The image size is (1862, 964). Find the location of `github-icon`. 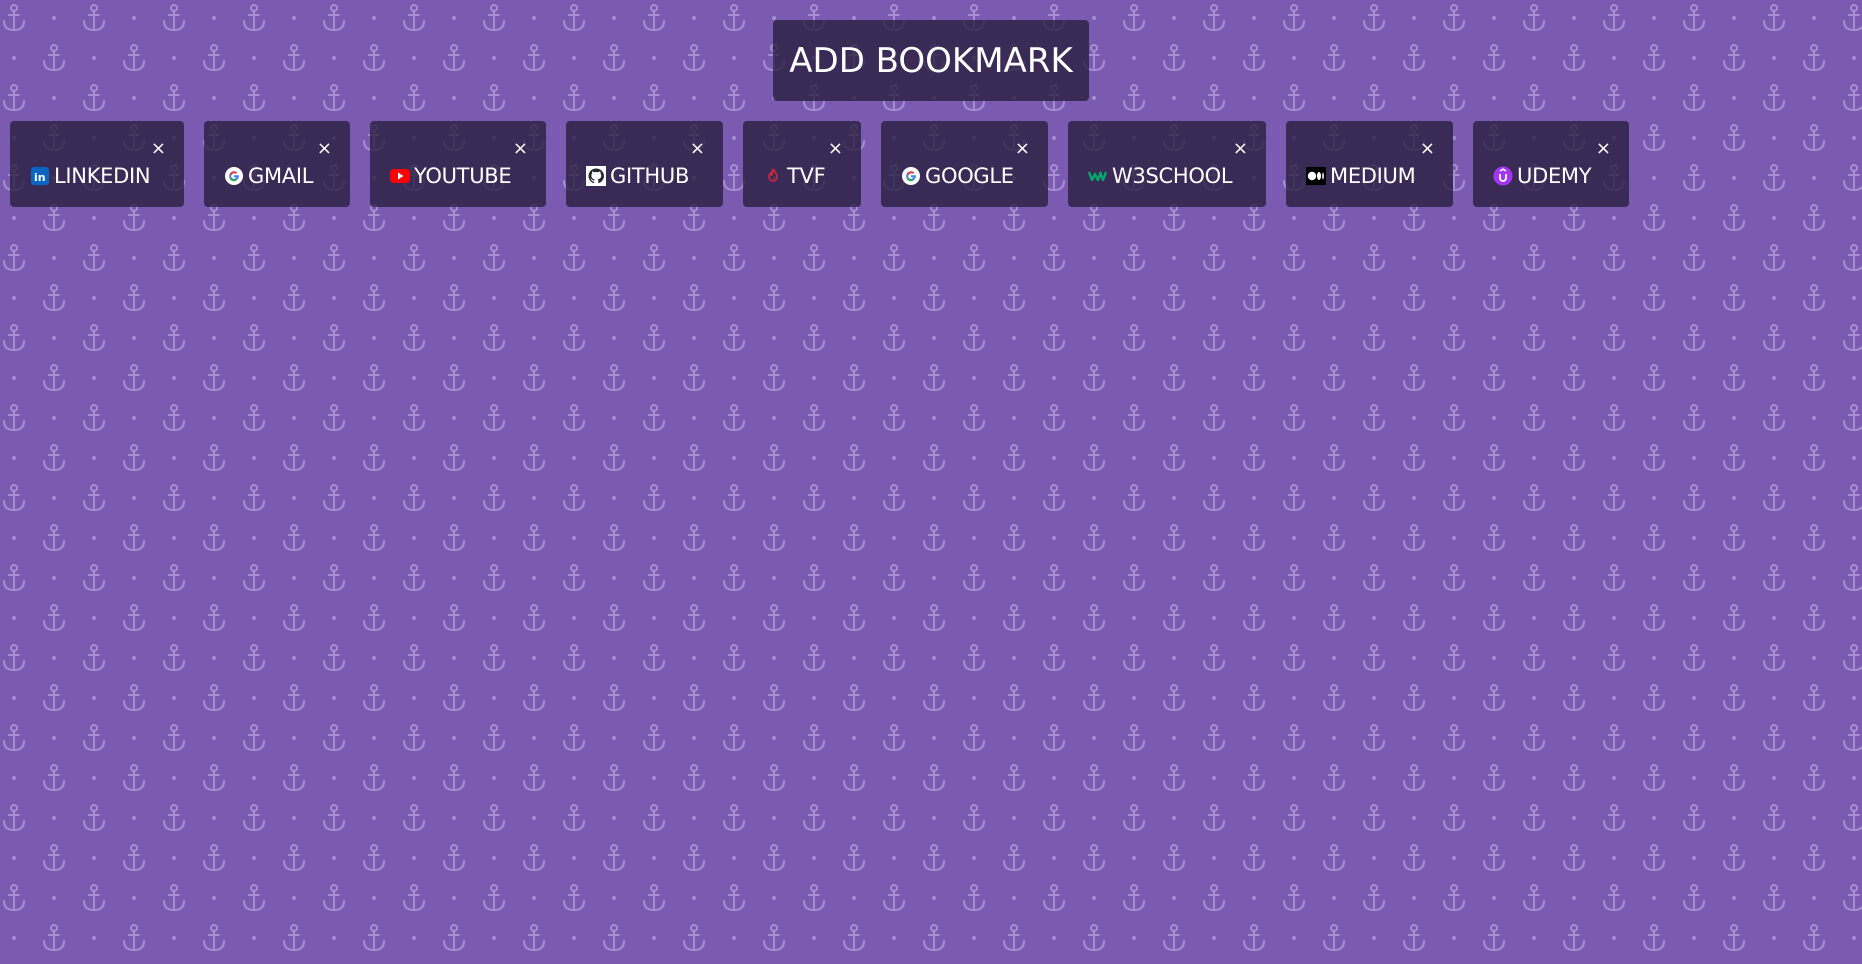

github-icon is located at coordinates (596, 176).